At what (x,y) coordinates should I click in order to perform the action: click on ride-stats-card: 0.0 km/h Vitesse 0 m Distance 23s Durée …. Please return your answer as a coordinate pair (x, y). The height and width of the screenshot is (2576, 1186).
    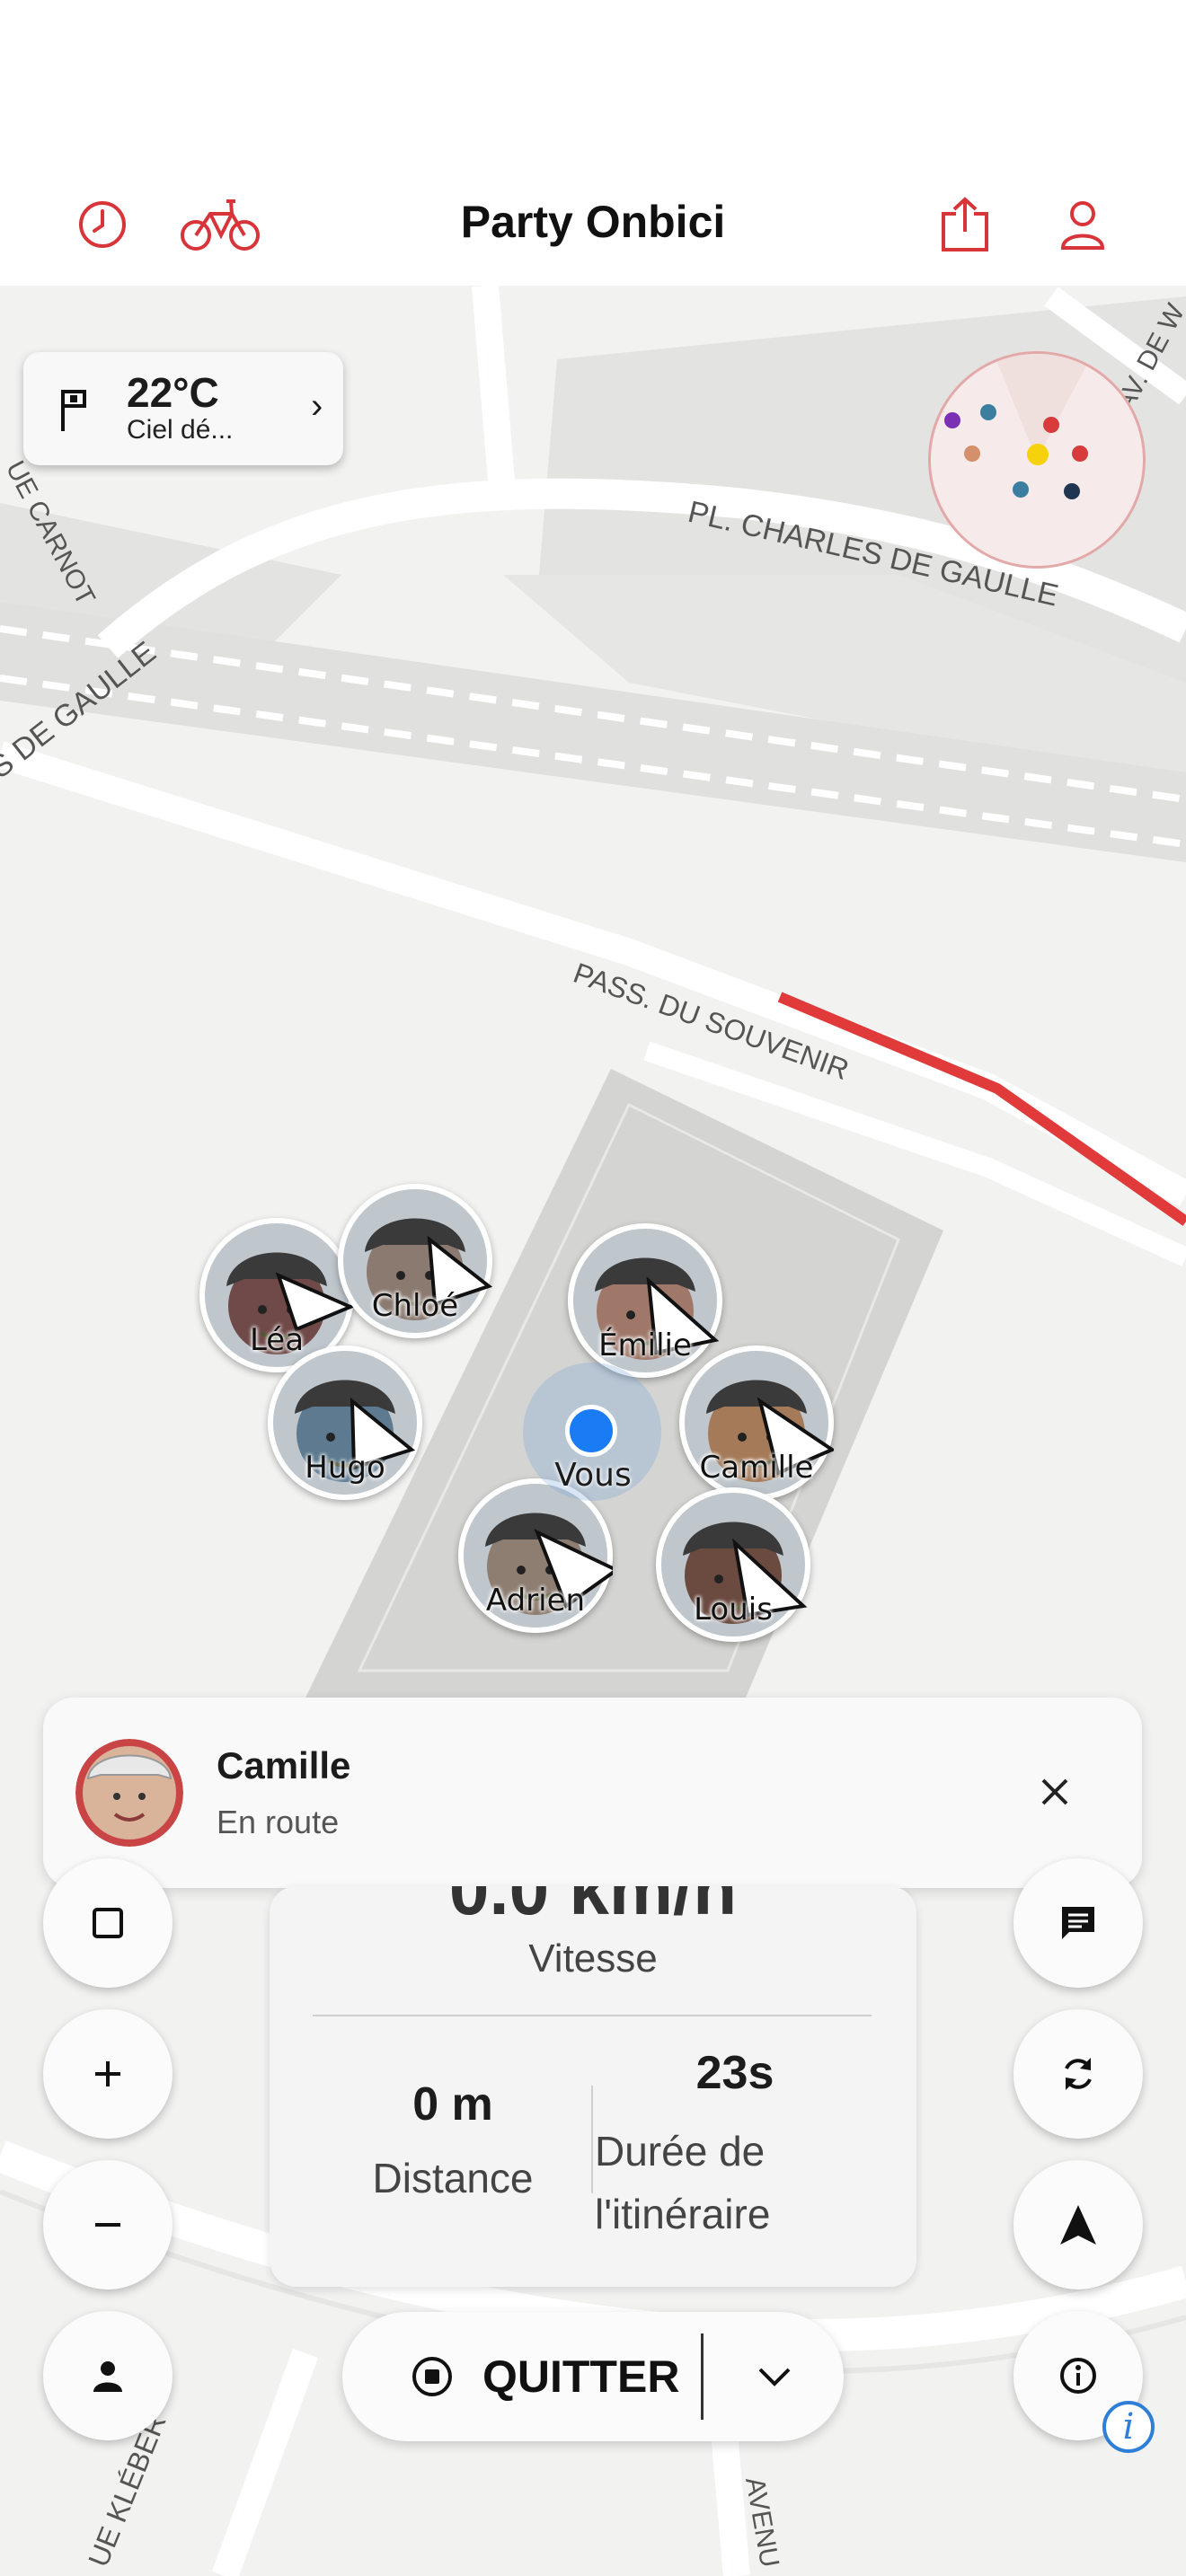
    Looking at the image, I should click on (593, 2086).